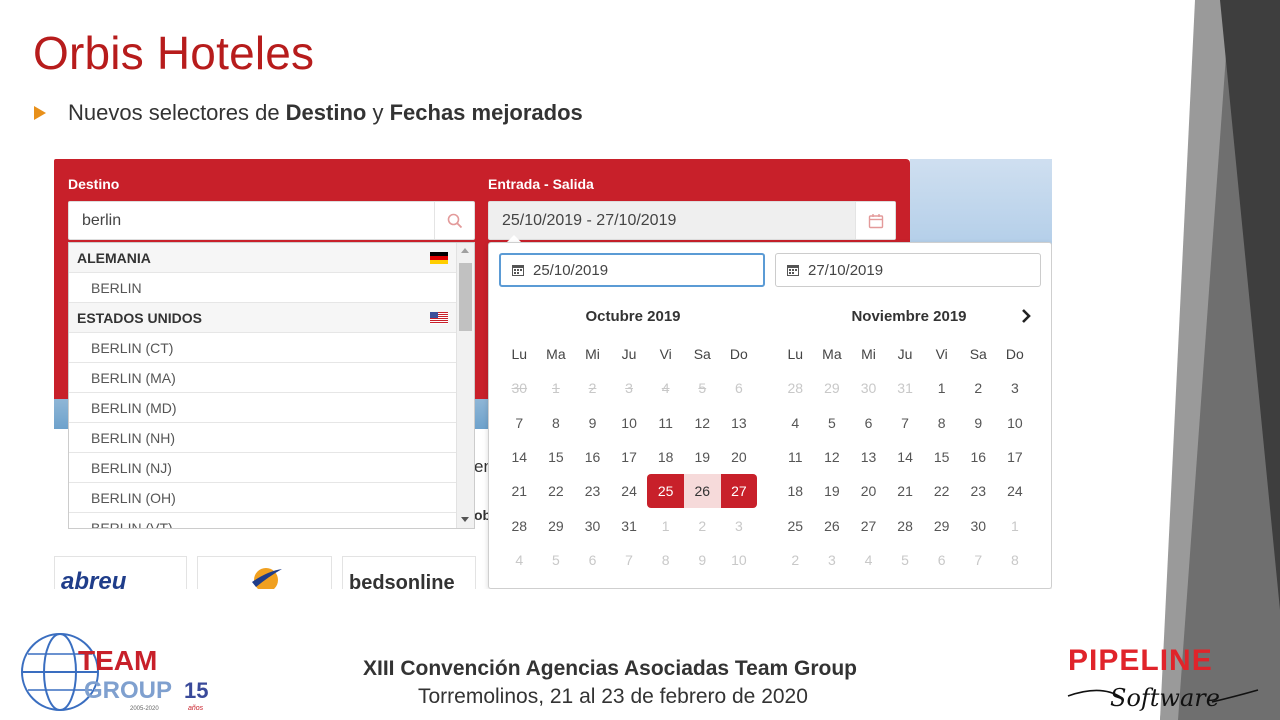  Describe the element at coordinates (908, 270) in the screenshot. I see `end-date-input: 27/10/2019` at that location.